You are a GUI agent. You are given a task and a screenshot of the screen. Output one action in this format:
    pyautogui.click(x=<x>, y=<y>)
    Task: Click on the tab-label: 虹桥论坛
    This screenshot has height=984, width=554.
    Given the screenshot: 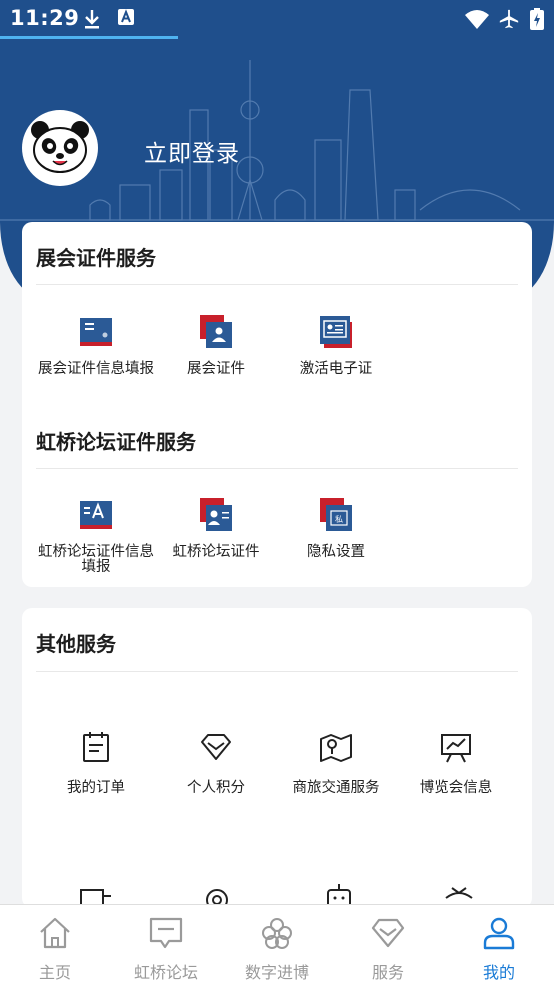 What is the action you would take?
    pyautogui.click(x=165, y=972)
    